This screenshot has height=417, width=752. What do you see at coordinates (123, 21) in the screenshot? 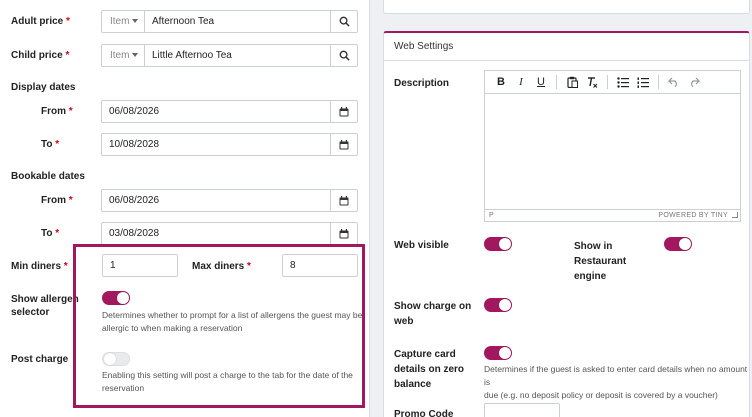
I see `adult-price-type-dropdown: Item` at bounding box center [123, 21].